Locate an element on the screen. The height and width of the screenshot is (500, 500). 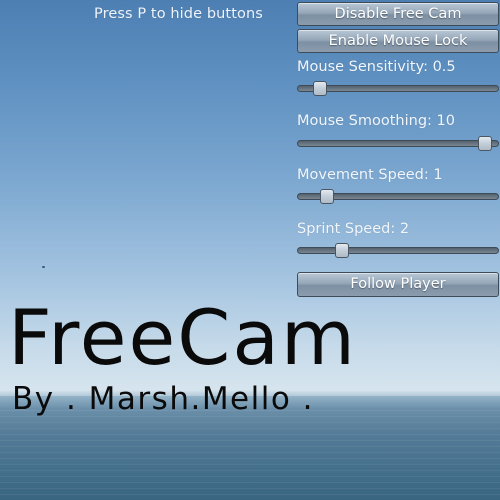
enable-mouse-lock-button: Enable Mouse Lock is located at coordinates (398, 41).